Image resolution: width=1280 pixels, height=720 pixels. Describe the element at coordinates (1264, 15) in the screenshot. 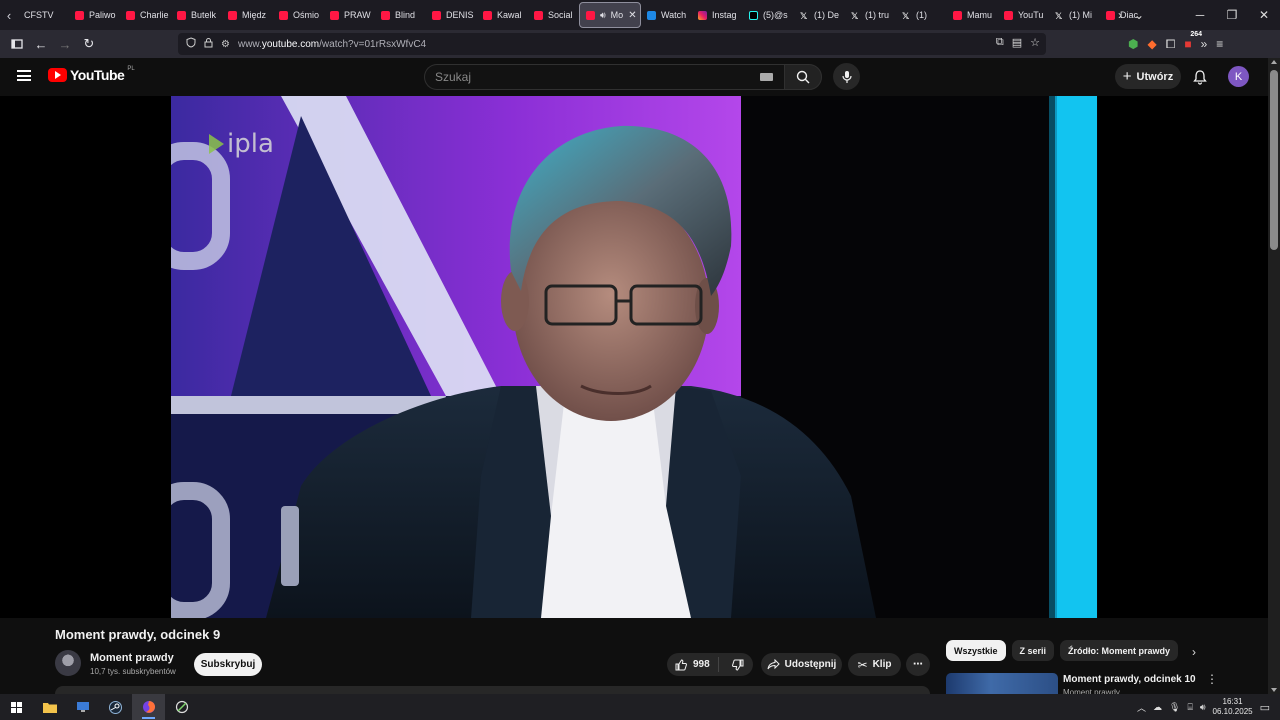

I see `close-window-icon: ✕` at that location.